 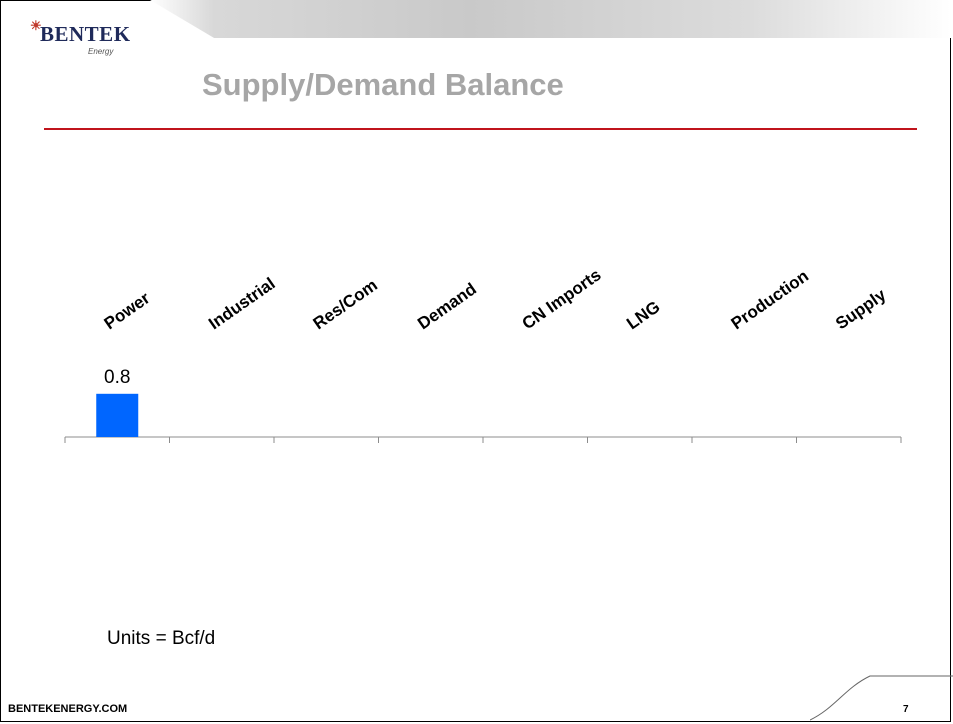 I want to click on page-number: 7, so click(x=906, y=709).